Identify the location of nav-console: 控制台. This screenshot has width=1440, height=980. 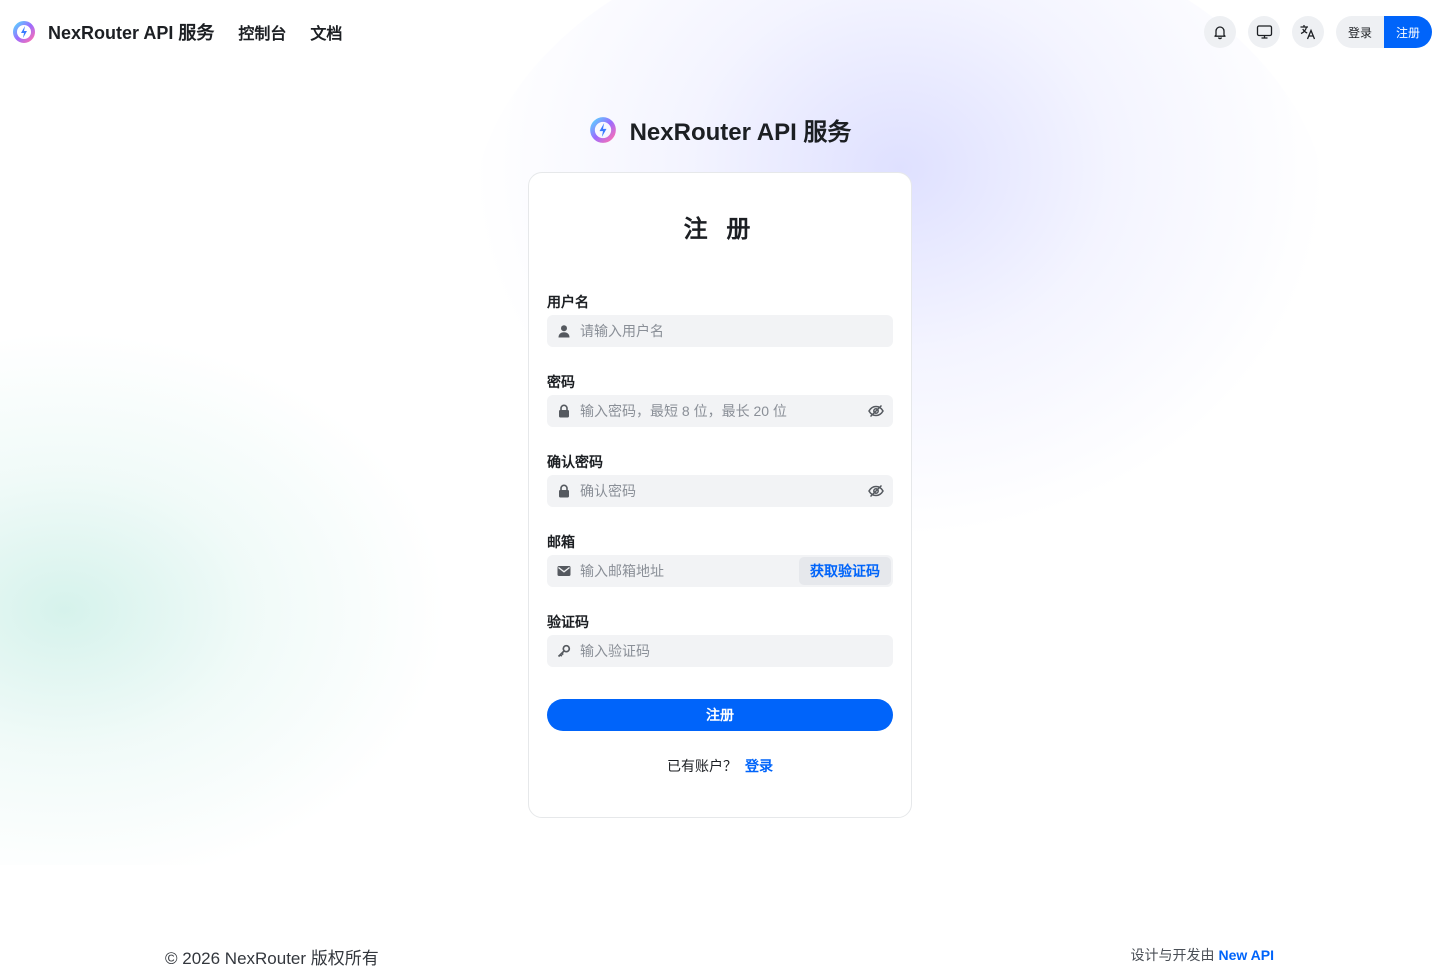
(262, 32).